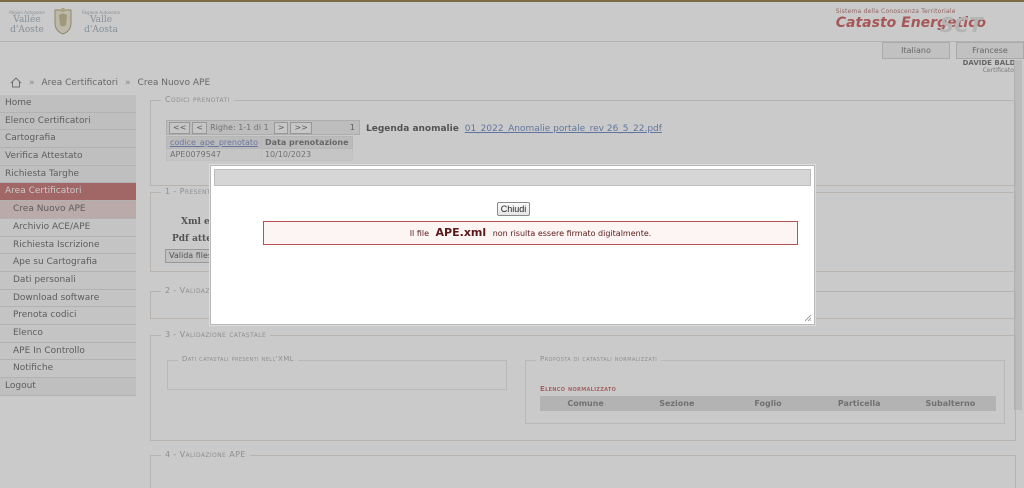  Describe the element at coordinates (512, 177) in the screenshot. I see `dialog-titlebar` at that location.